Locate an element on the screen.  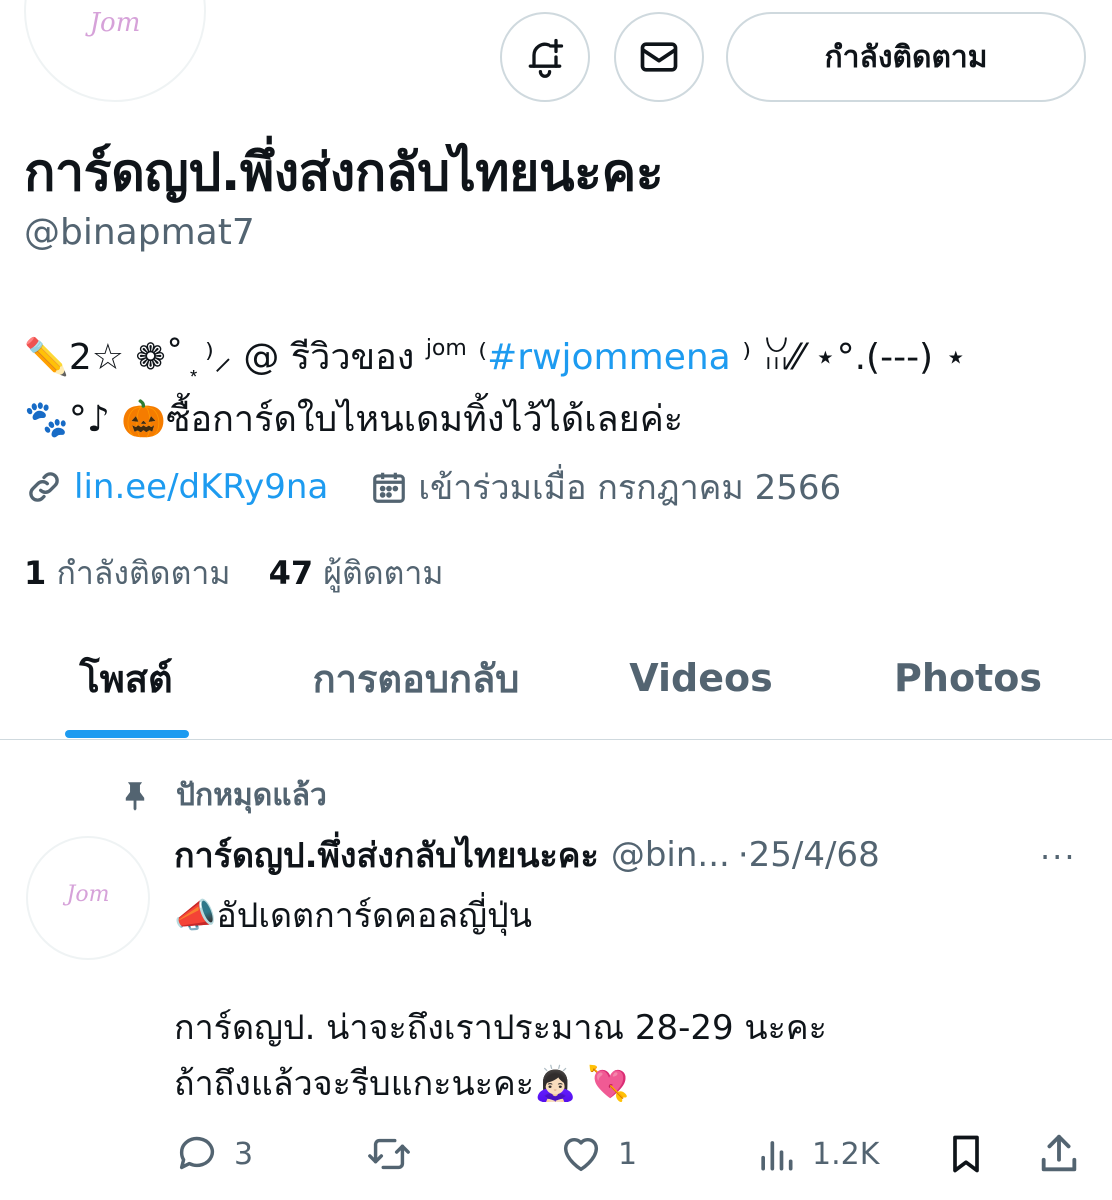
like-button: 1 is located at coordinates (597, 1154).